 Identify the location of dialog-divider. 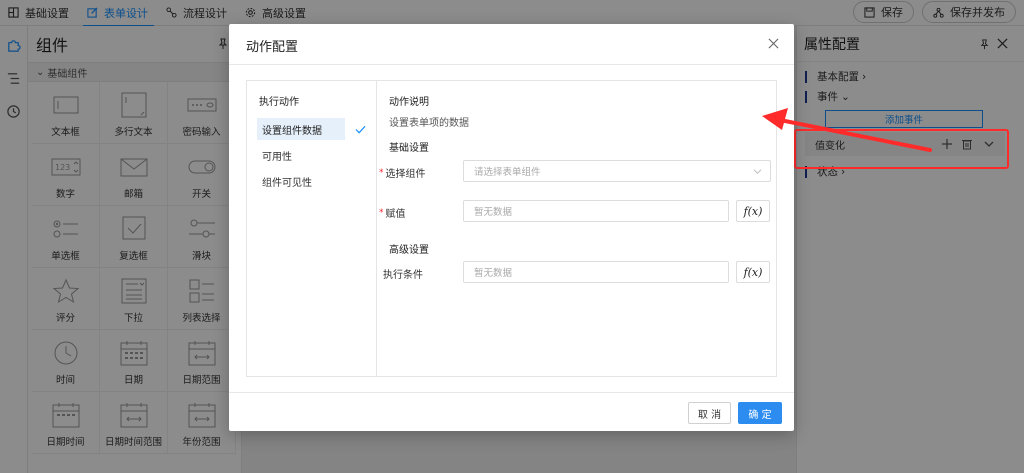
(511, 64).